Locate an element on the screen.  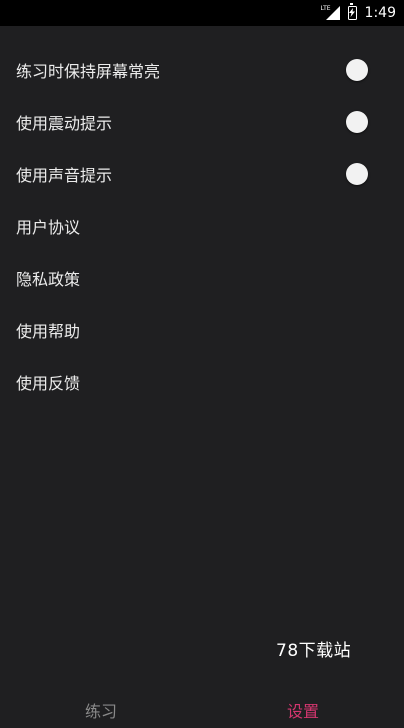
status-time: 1:49 is located at coordinates (380, 13).